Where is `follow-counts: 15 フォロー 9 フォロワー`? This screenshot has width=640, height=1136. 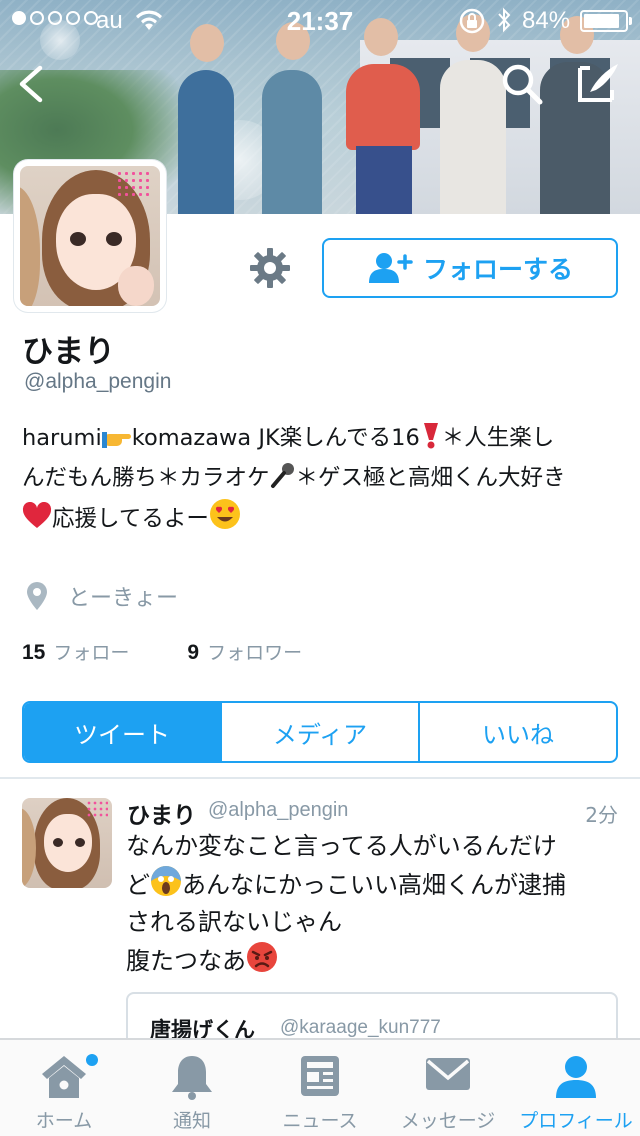
follow-counts: 15 フォロー 9 フォロワー is located at coordinates (162, 651).